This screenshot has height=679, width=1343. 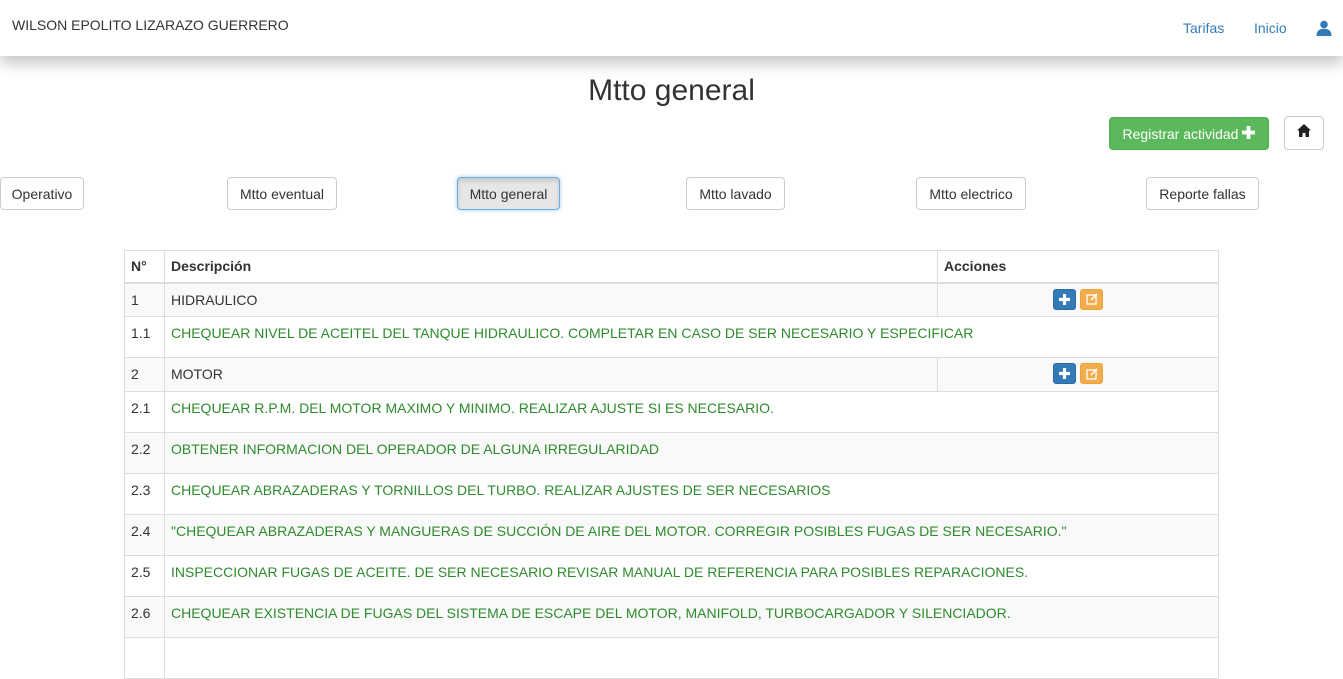 What do you see at coordinates (1180, 133) in the screenshot?
I see `register-activity-label: Registrar actividad` at bounding box center [1180, 133].